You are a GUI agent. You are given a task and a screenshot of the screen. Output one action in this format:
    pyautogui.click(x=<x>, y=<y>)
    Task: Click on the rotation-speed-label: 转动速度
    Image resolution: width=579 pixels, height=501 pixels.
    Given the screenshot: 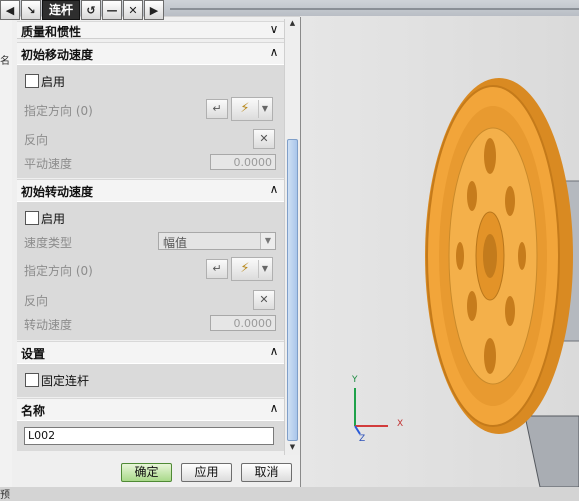 What is the action you would take?
    pyautogui.click(x=48, y=325)
    